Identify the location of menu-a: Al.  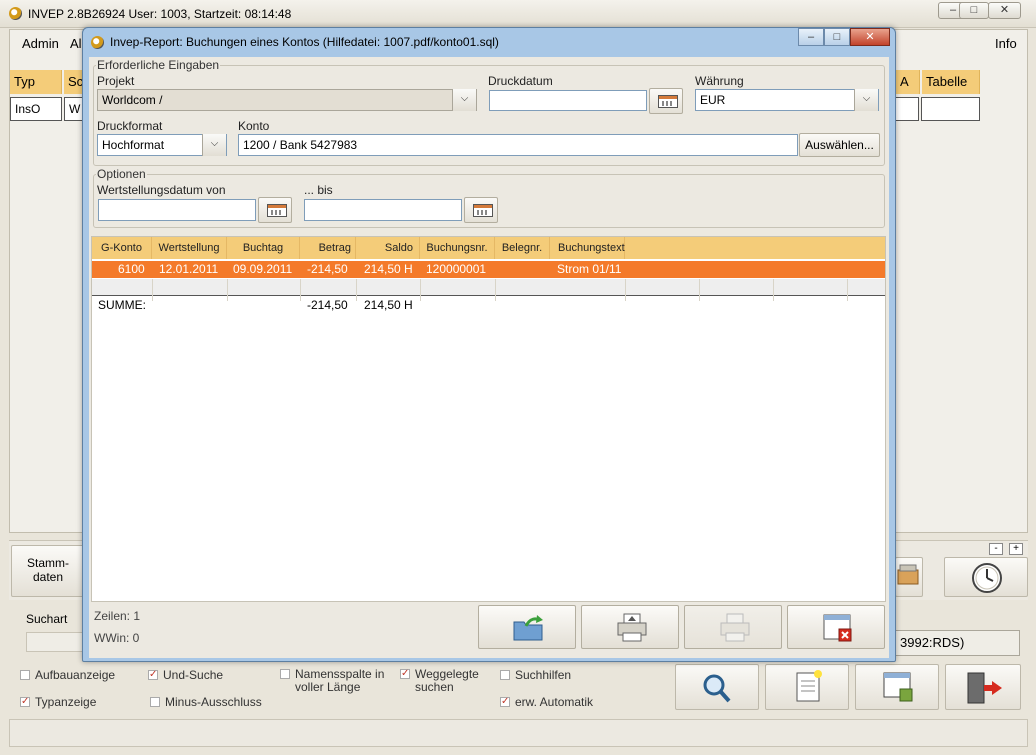
(76, 43).